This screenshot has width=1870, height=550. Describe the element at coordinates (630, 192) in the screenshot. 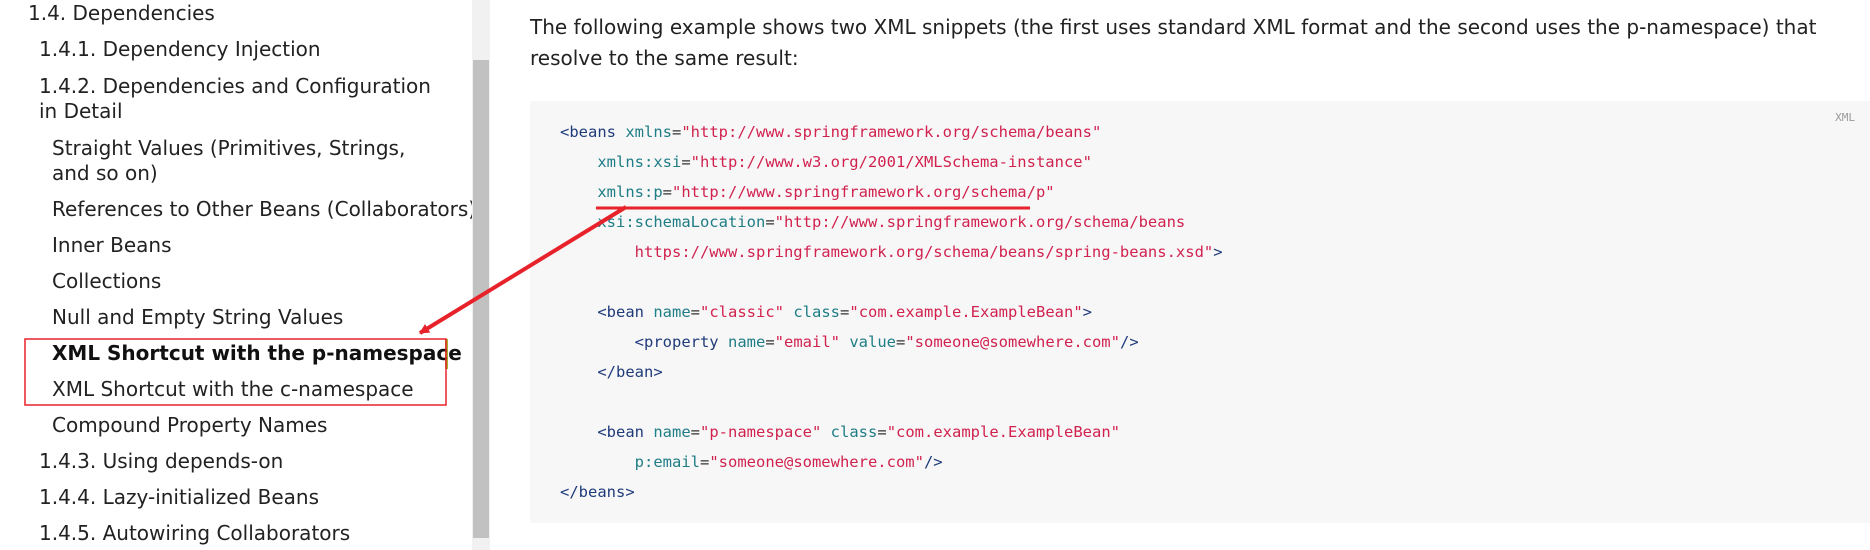

I see `code-token: xmlns:p` at that location.